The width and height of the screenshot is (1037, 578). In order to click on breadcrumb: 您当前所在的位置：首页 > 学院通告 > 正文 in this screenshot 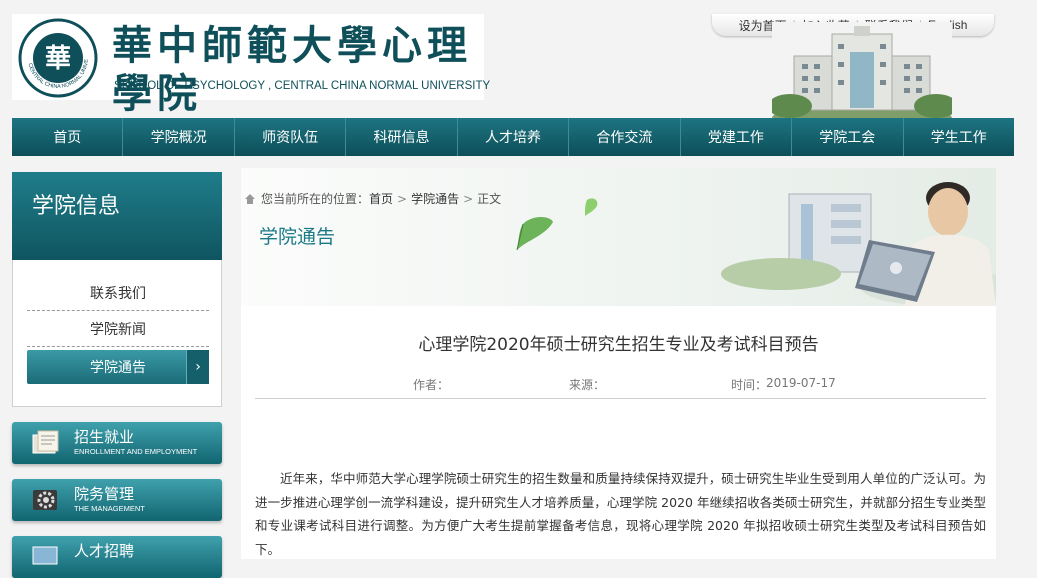, I will do `click(373, 198)`.